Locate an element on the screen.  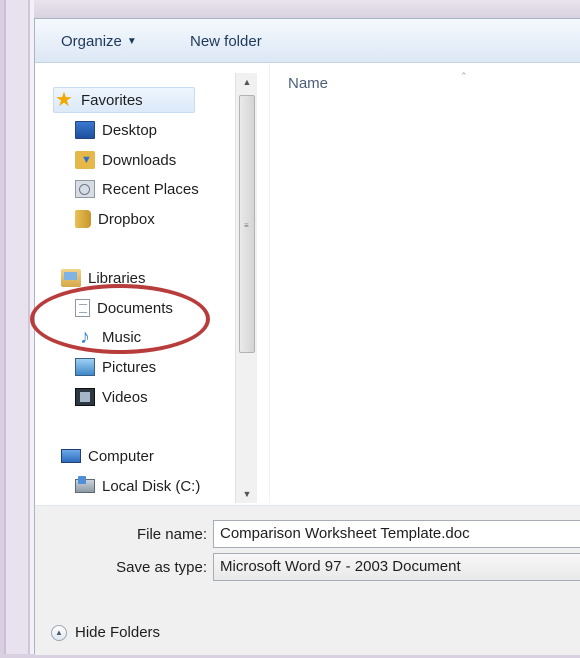
computer-icon is located at coordinates (71, 456).